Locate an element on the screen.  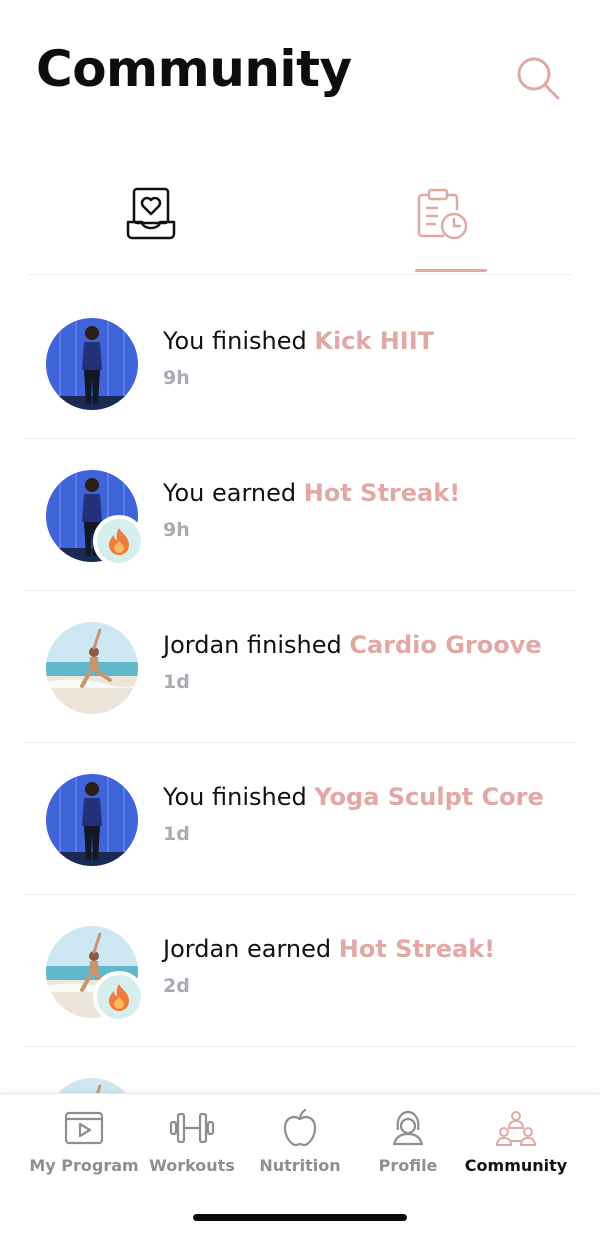
clipboard-clock-icon is located at coordinates (442, 214).